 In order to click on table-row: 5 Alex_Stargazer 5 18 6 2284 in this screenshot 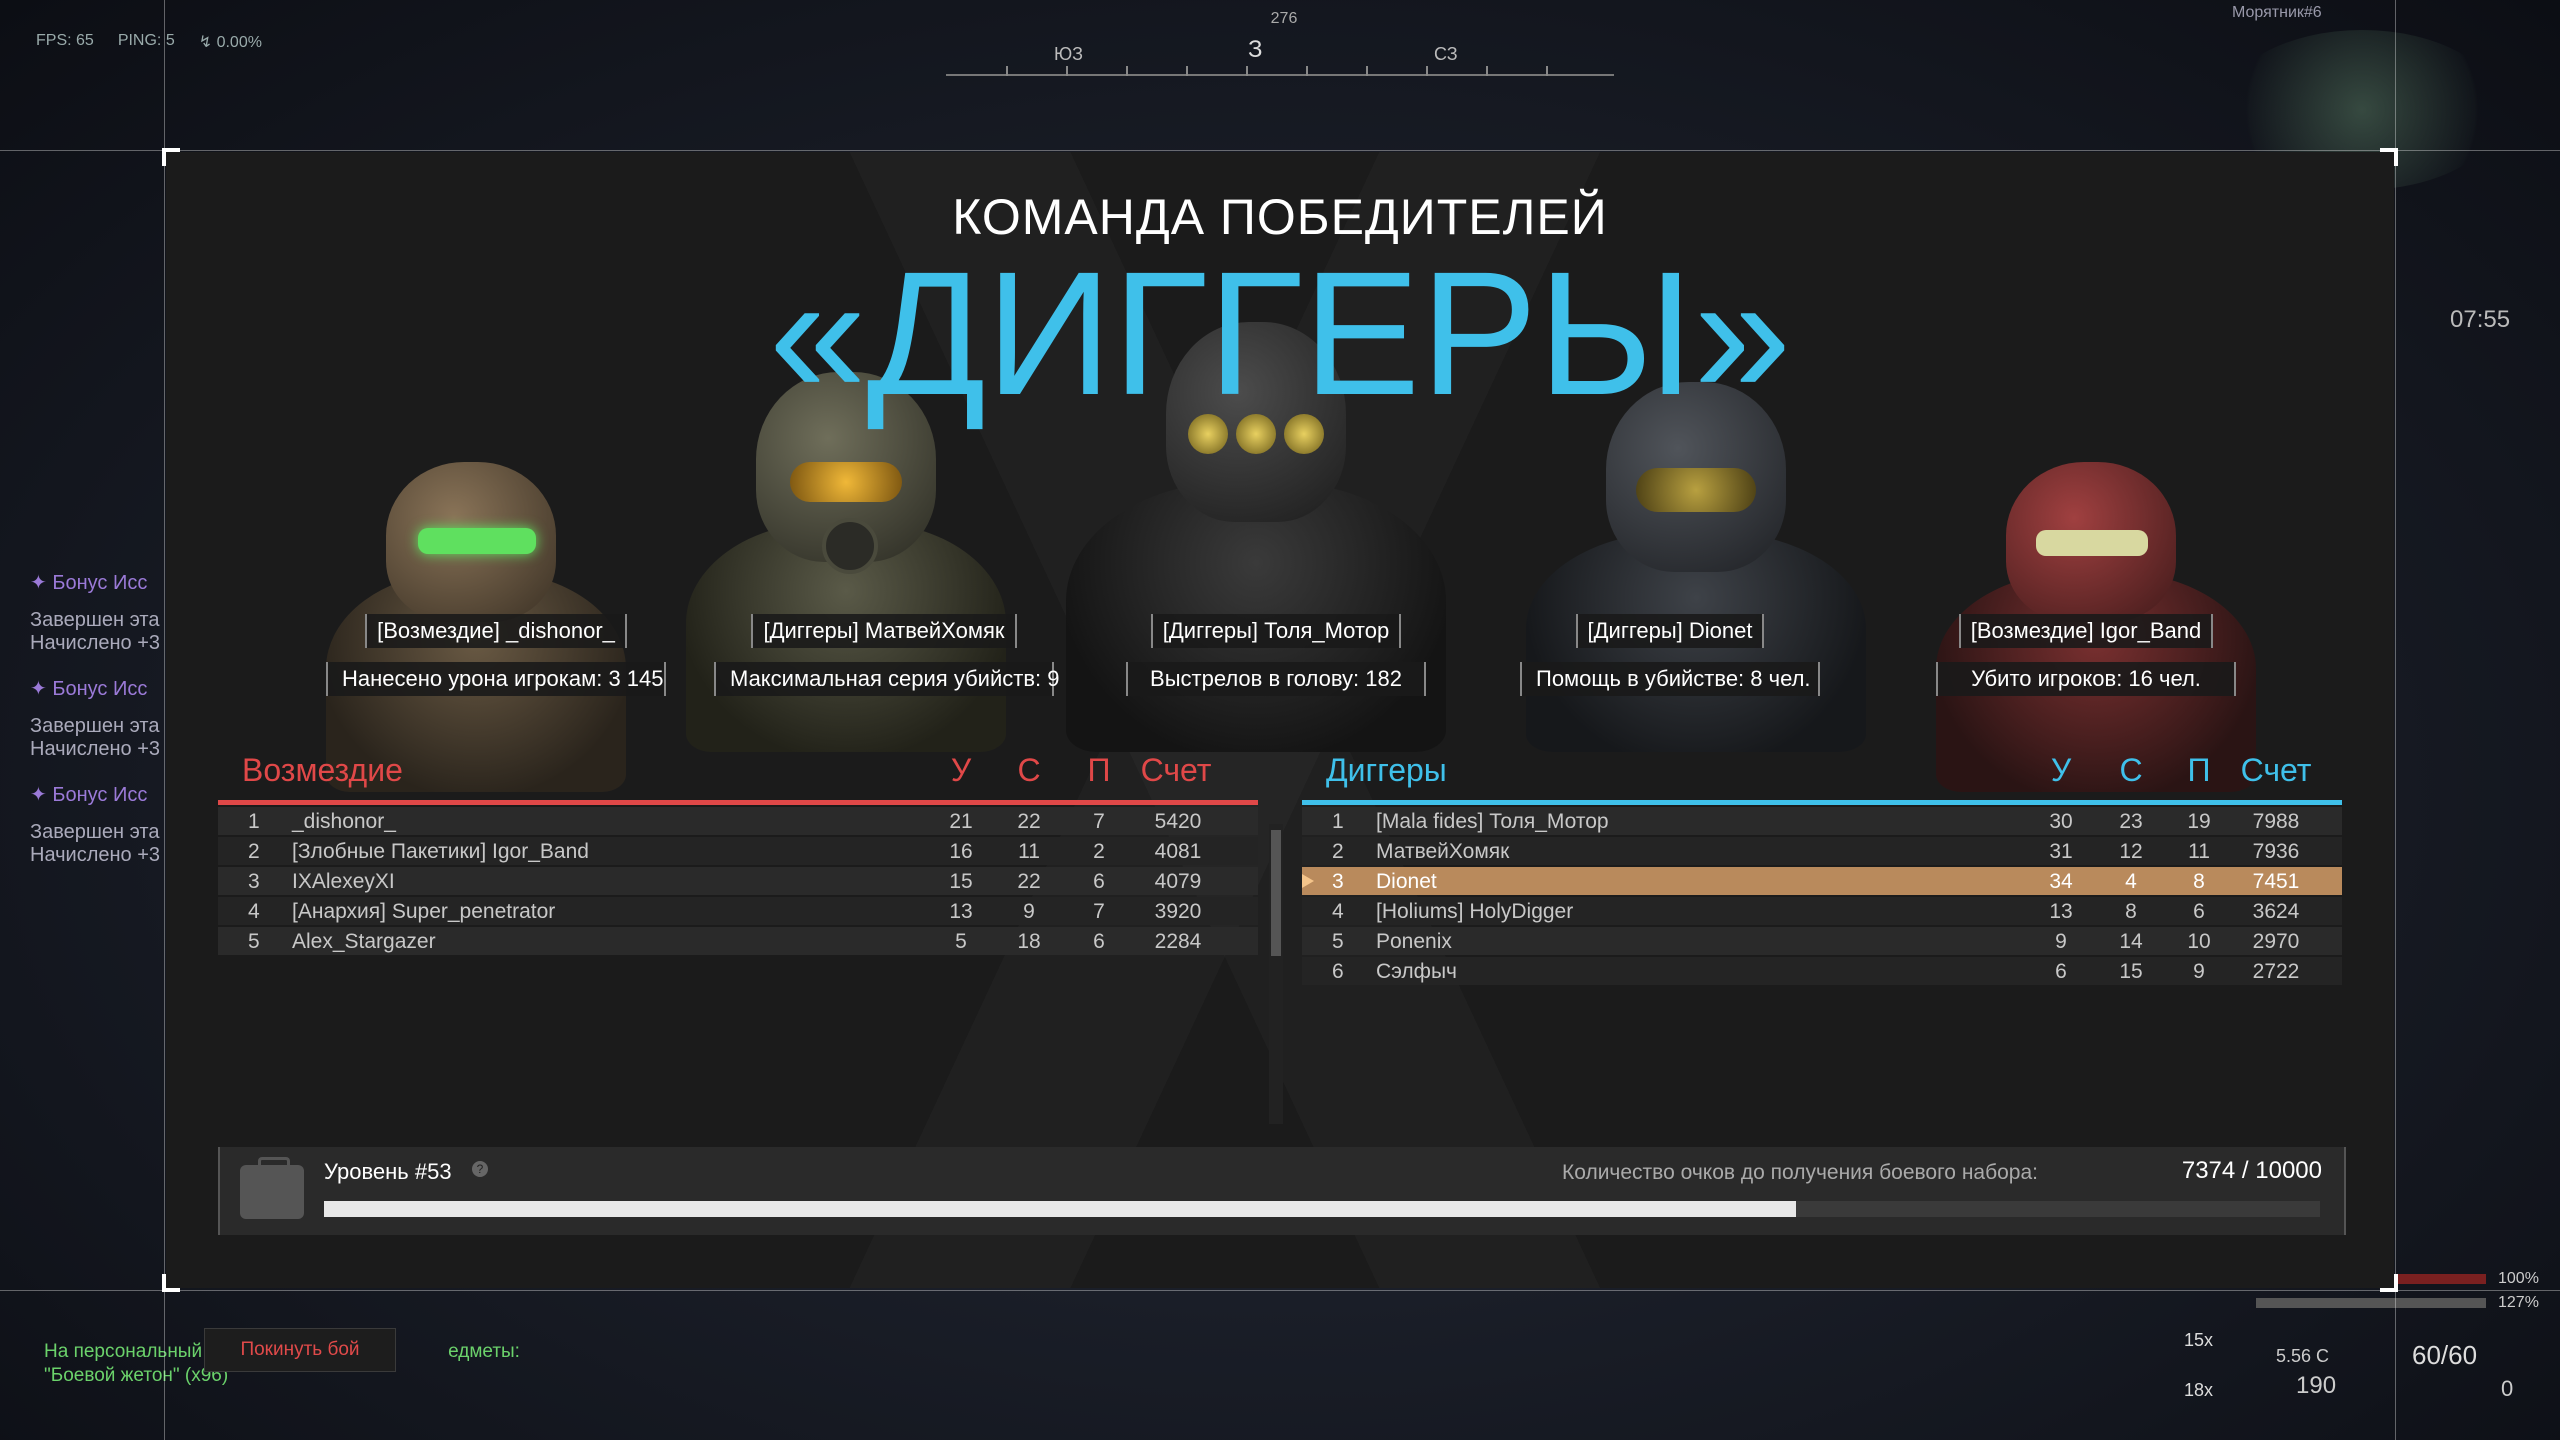, I will do `click(738, 941)`.